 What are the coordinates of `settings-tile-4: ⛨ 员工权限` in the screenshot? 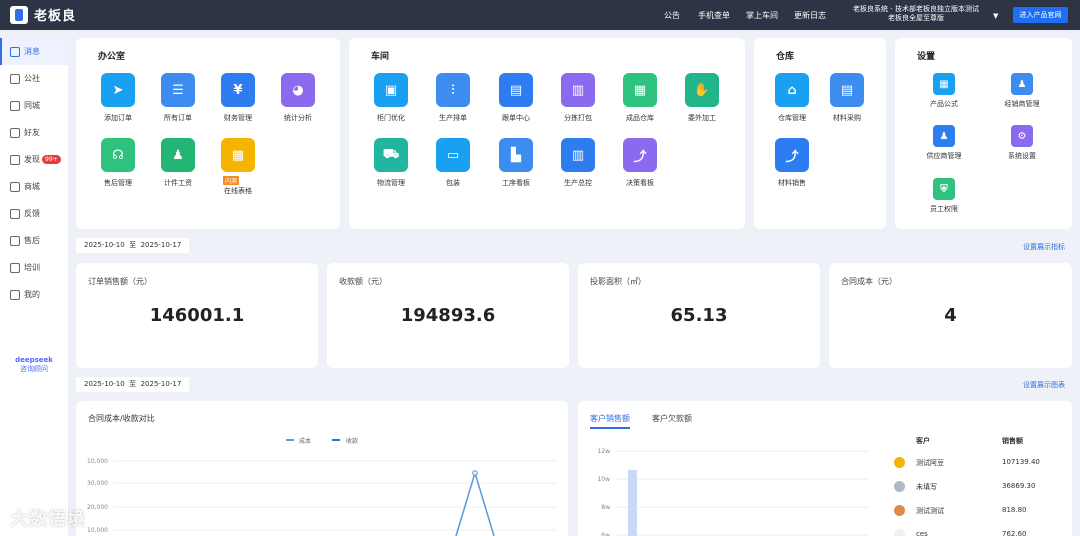 It's located at (944, 196).